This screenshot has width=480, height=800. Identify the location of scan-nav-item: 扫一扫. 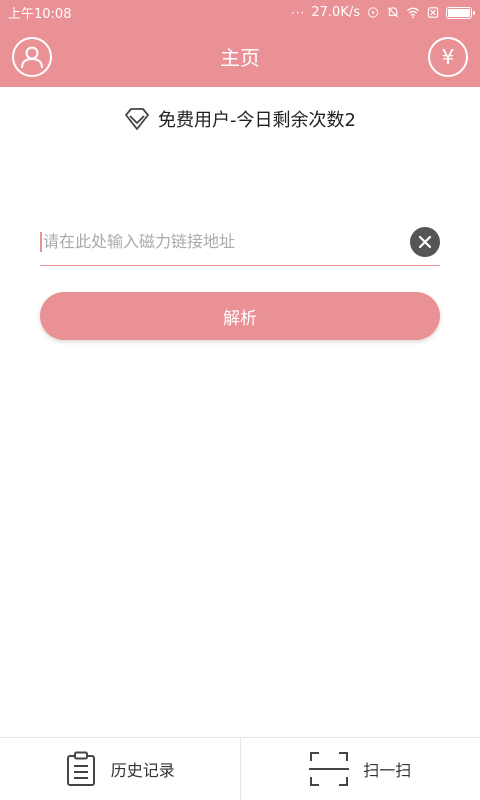
(360, 769).